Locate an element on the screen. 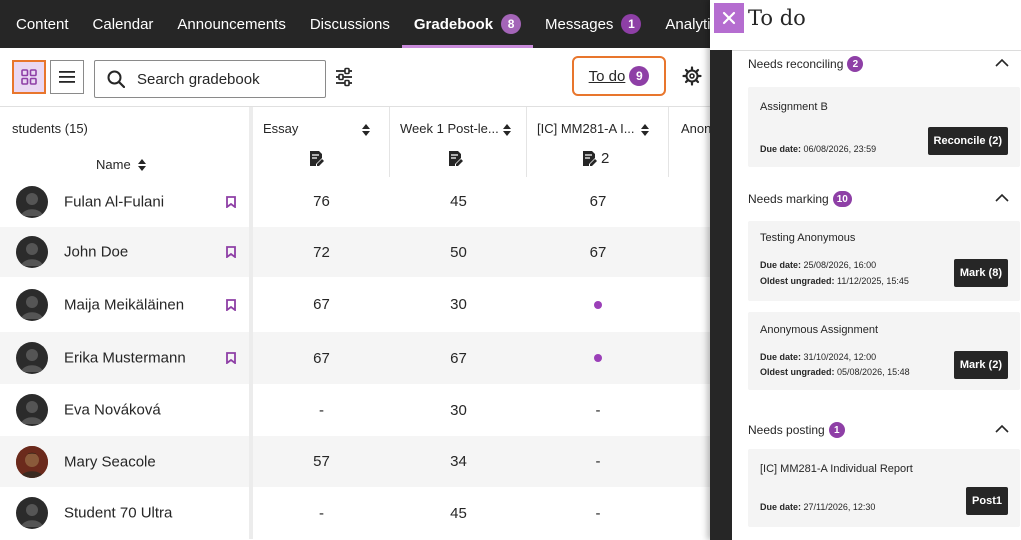 The image size is (1021, 540). grid-view-button is located at coordinates (29, 77).